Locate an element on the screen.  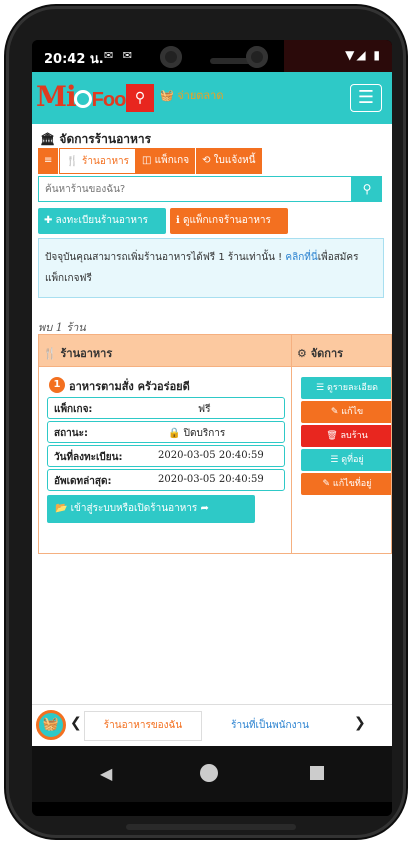
logo-ring-icon is located at coordinates (82, 98).